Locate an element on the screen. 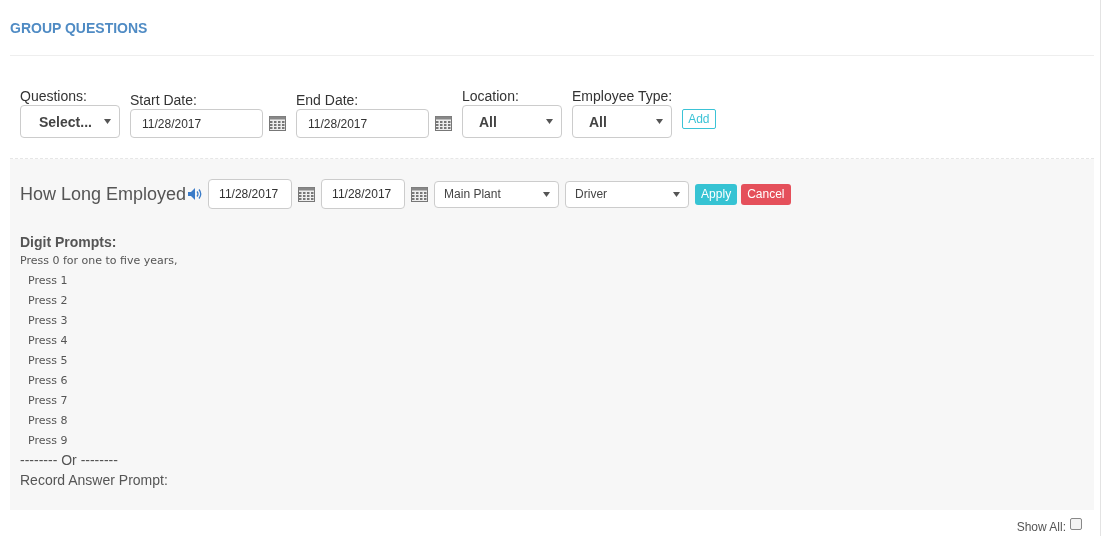  prompt-text: Press 1 is located at coordinates (47, 281).